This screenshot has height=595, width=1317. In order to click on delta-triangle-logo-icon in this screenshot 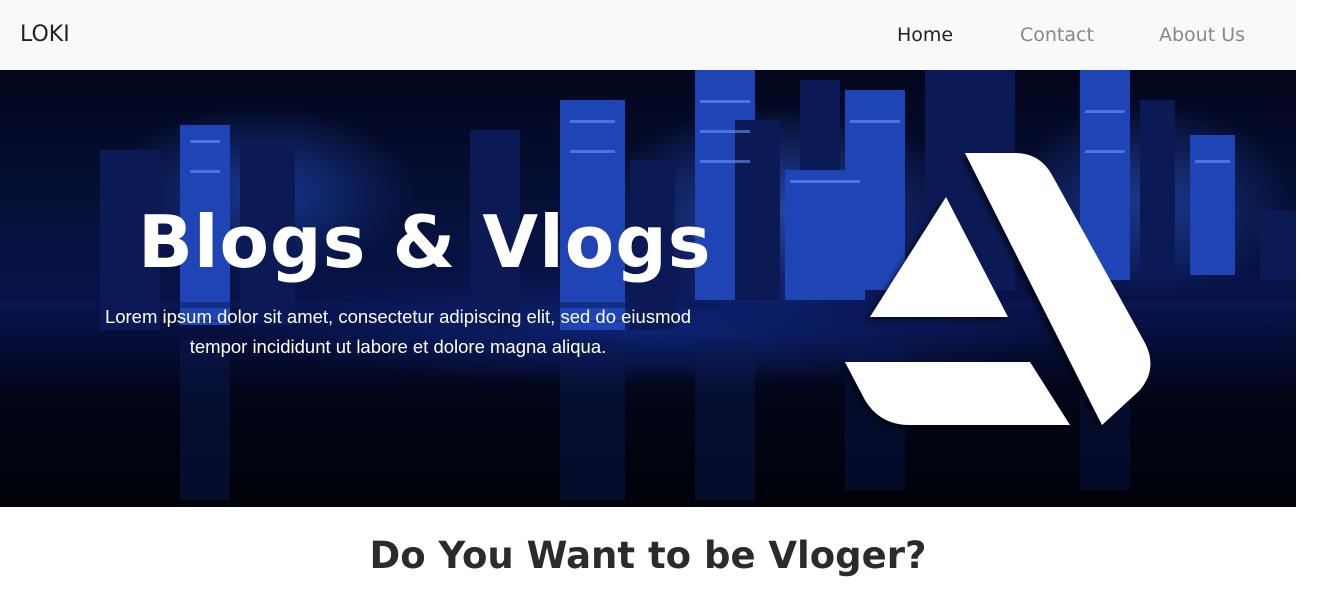, I will do `click(998, 289)`.